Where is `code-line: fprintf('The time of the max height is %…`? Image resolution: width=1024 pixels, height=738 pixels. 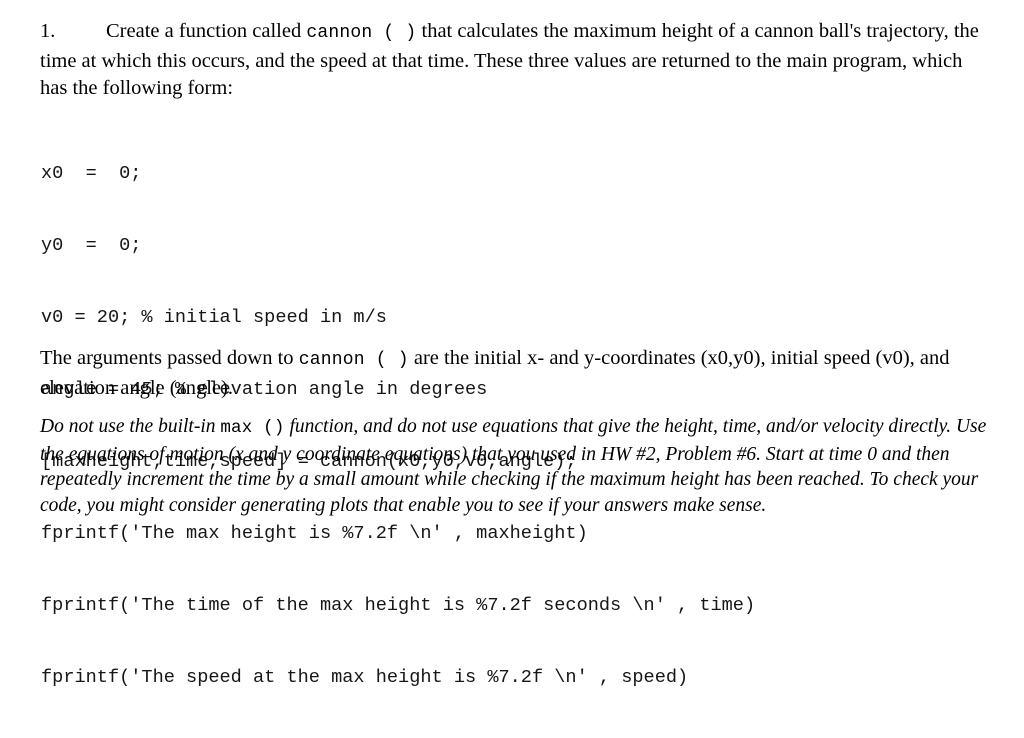 code-line: fprintf('The time of the max height is %… is located at coordinates (398, 605).